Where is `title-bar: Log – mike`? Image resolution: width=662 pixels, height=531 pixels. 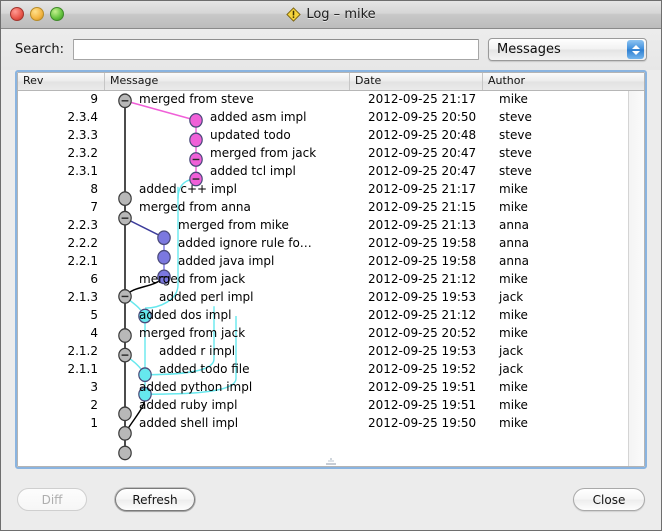
title-bar: Log – mike is located at coordinates (331, 15).